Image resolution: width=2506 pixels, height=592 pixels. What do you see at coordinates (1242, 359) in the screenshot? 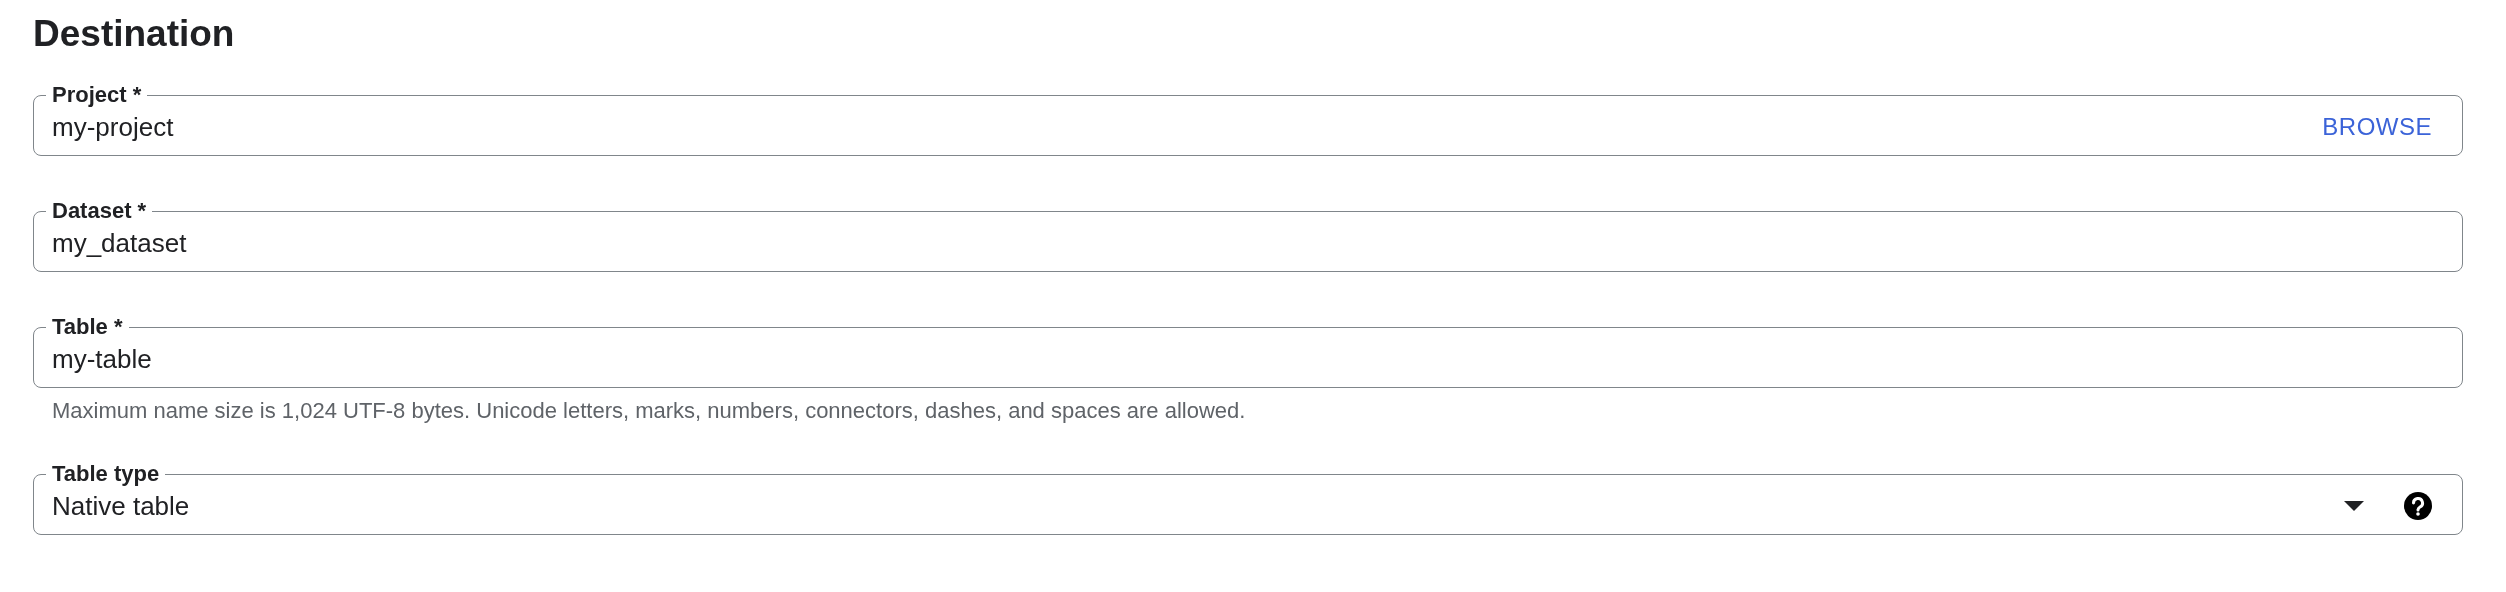
I see `input-field: my-table` at bounding box center [1242, 359].